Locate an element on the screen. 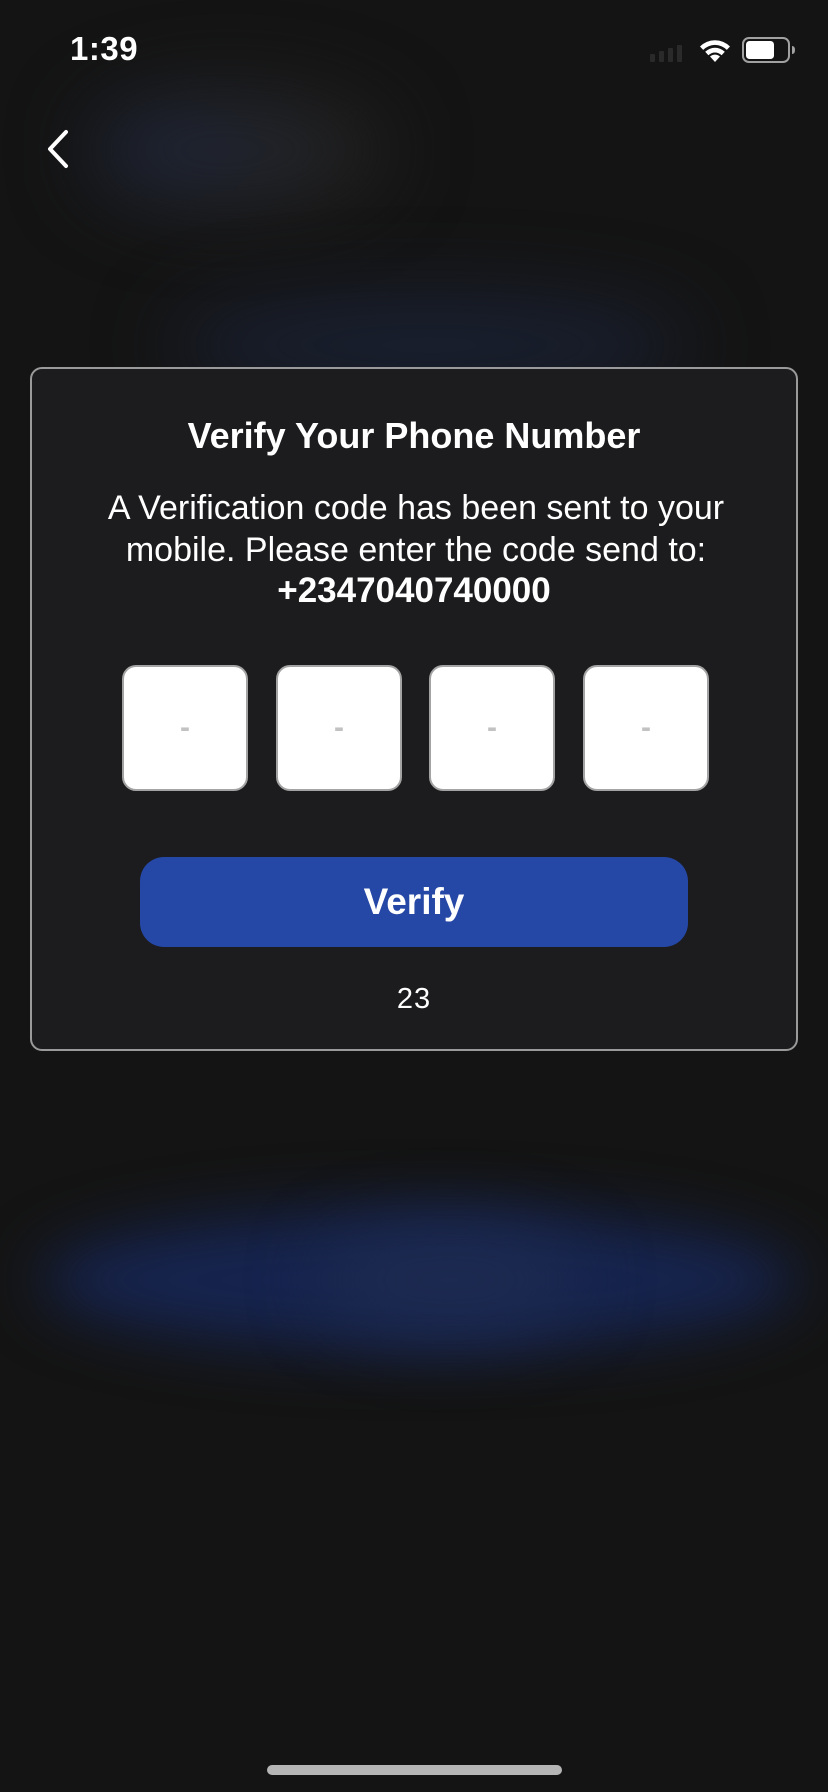 The height and width of the screenshot is (1792, 828). home-indicator is located at coordinates (414, 1770).